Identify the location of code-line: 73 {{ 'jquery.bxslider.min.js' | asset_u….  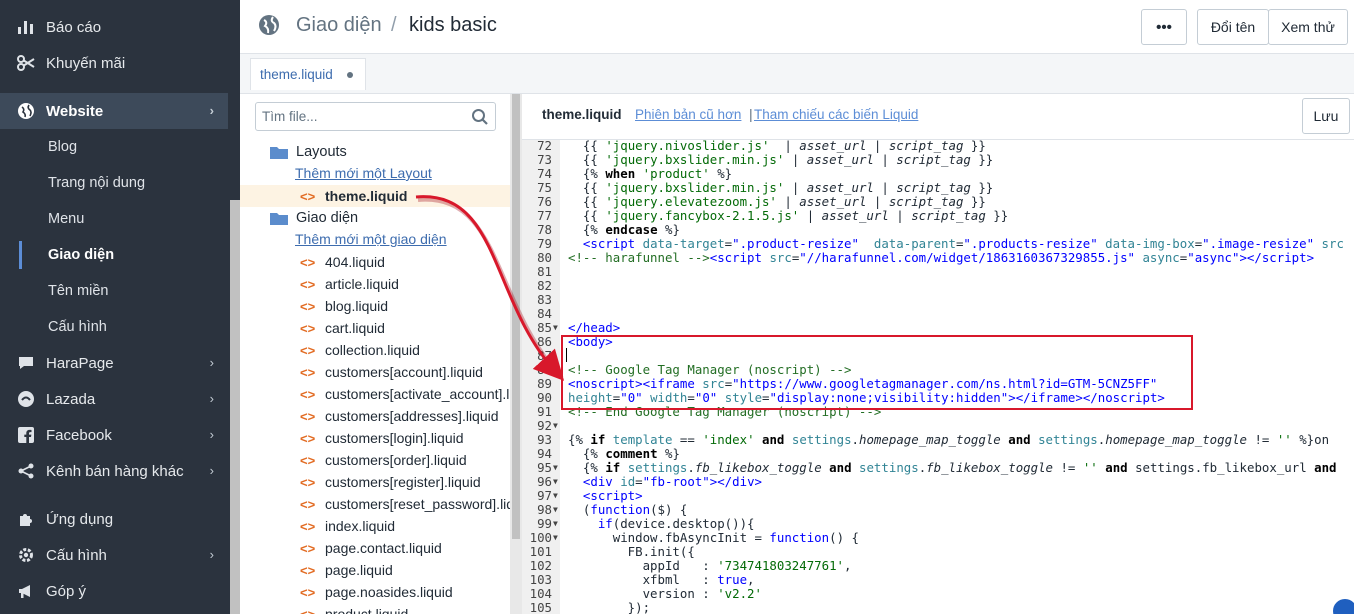
(938, 160).